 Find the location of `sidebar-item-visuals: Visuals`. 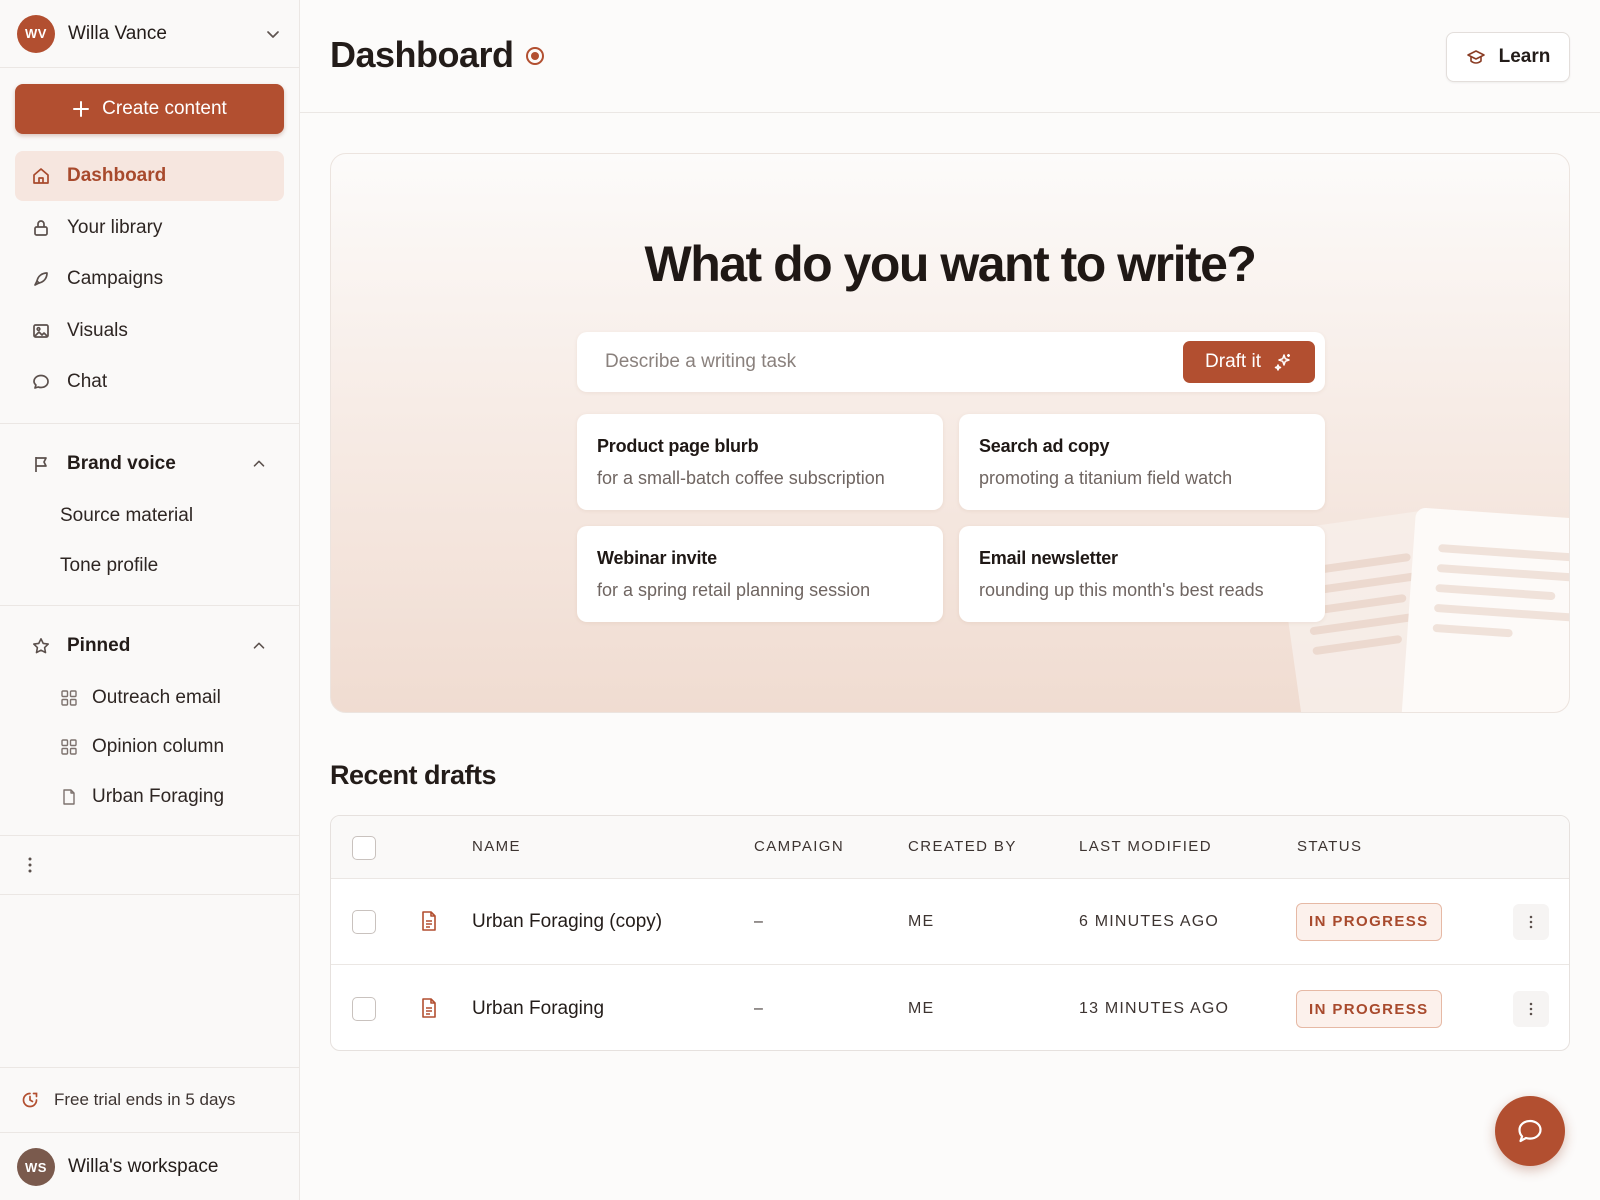

sidebar-item-visuals: Visuals is located at coordinates (149, 331).